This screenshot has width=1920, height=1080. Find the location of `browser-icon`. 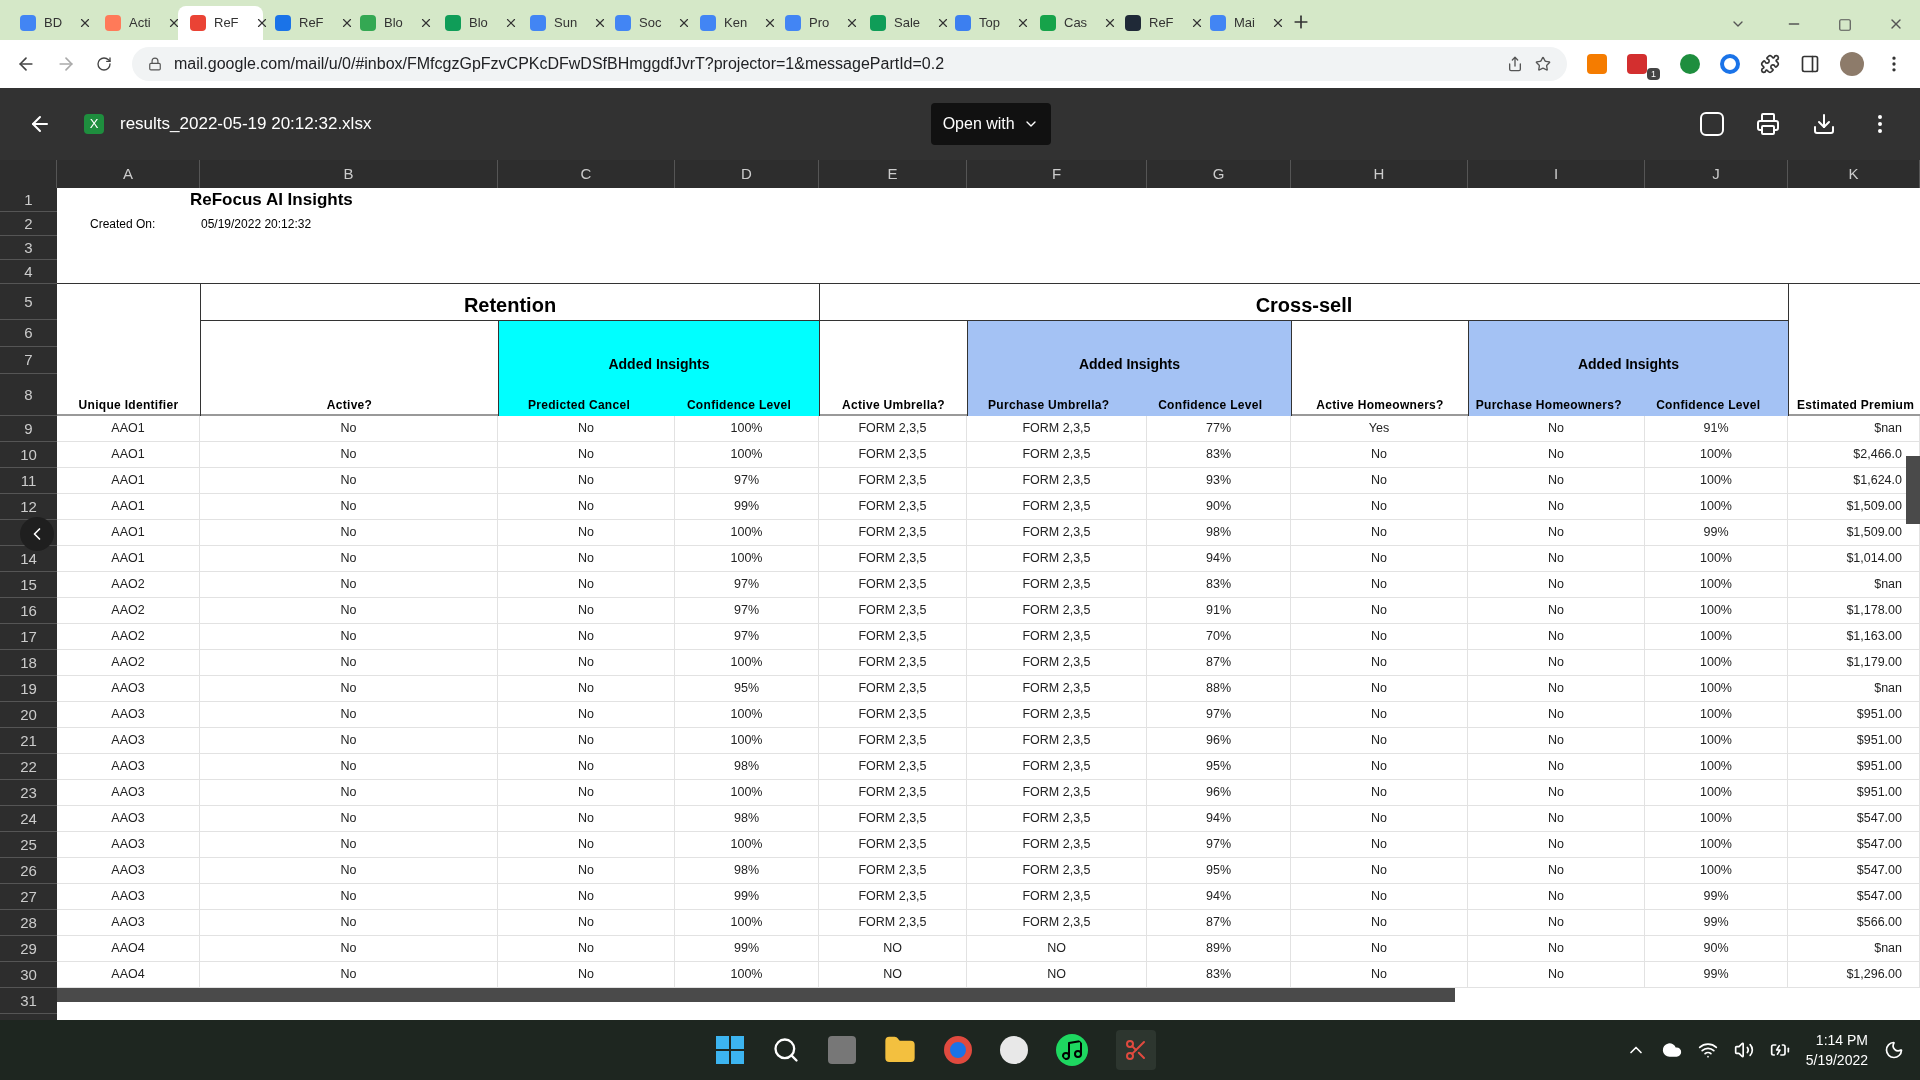

browser-icon is located at coordinates (957, 1050).